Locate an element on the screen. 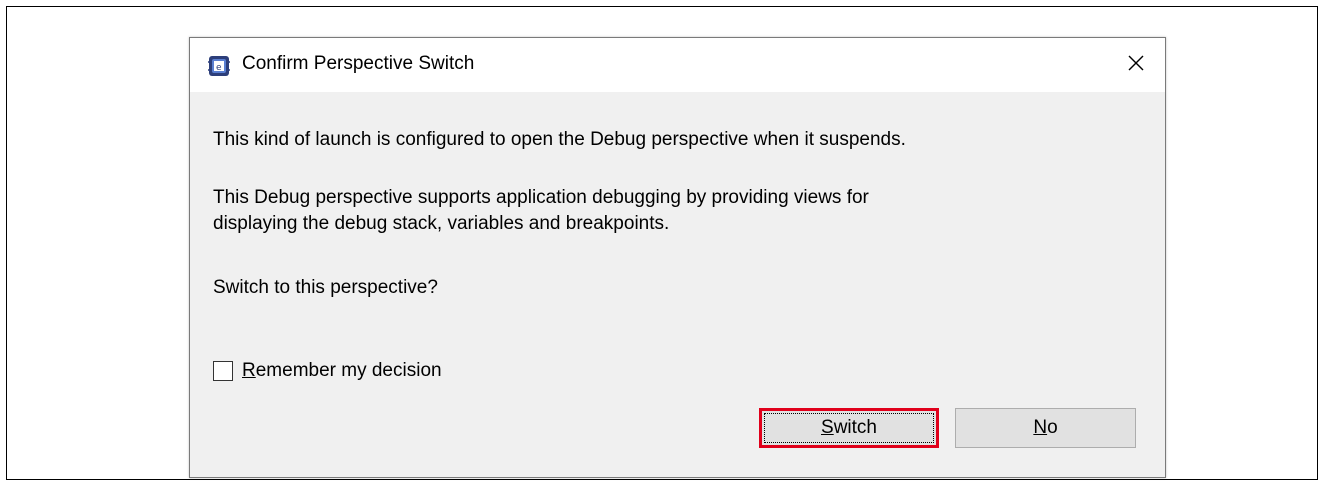 This screenshot has width=1326, height=486. no-button: No is located at coordinates (1045, 428).